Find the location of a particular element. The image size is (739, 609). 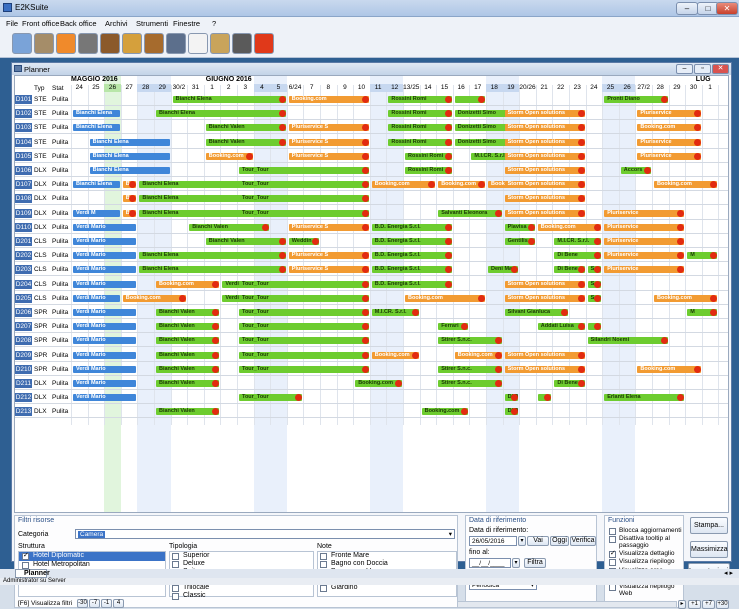

room-number: D203 is located at coordinates (23, 270).